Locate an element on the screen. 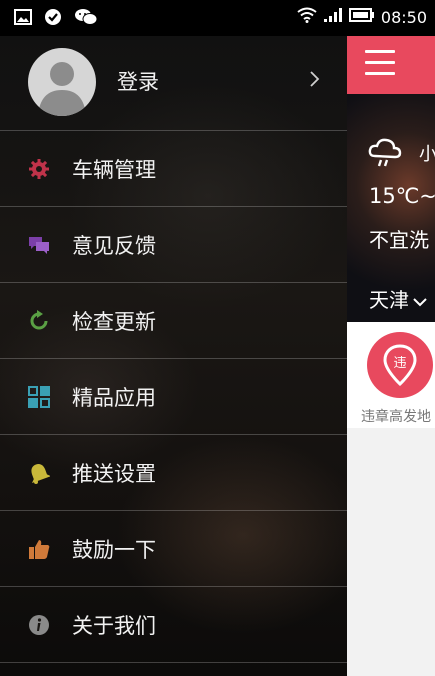  status-bar: 08:50 is located at coordinates (217, 18).